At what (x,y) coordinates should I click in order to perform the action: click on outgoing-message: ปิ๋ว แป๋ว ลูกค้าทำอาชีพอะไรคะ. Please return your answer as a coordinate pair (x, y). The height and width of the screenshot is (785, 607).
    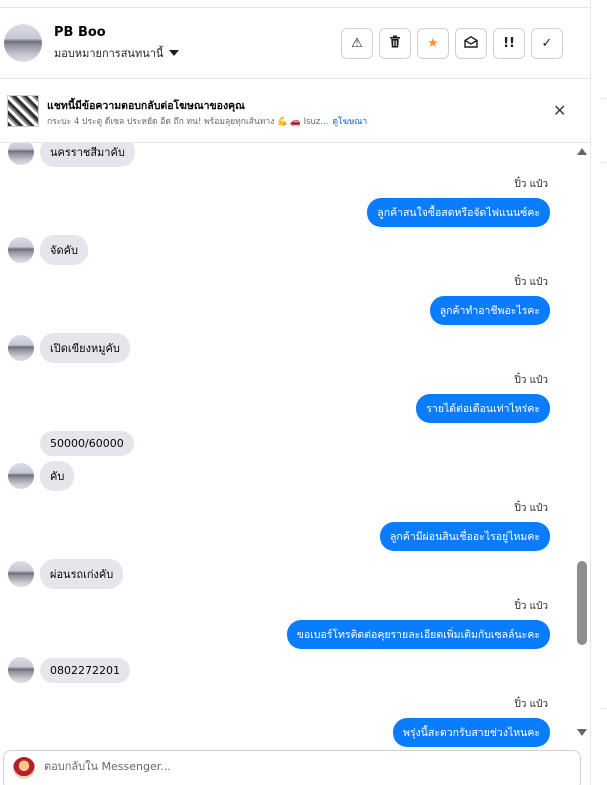
    Looking at the image, I should click on (489, 300).